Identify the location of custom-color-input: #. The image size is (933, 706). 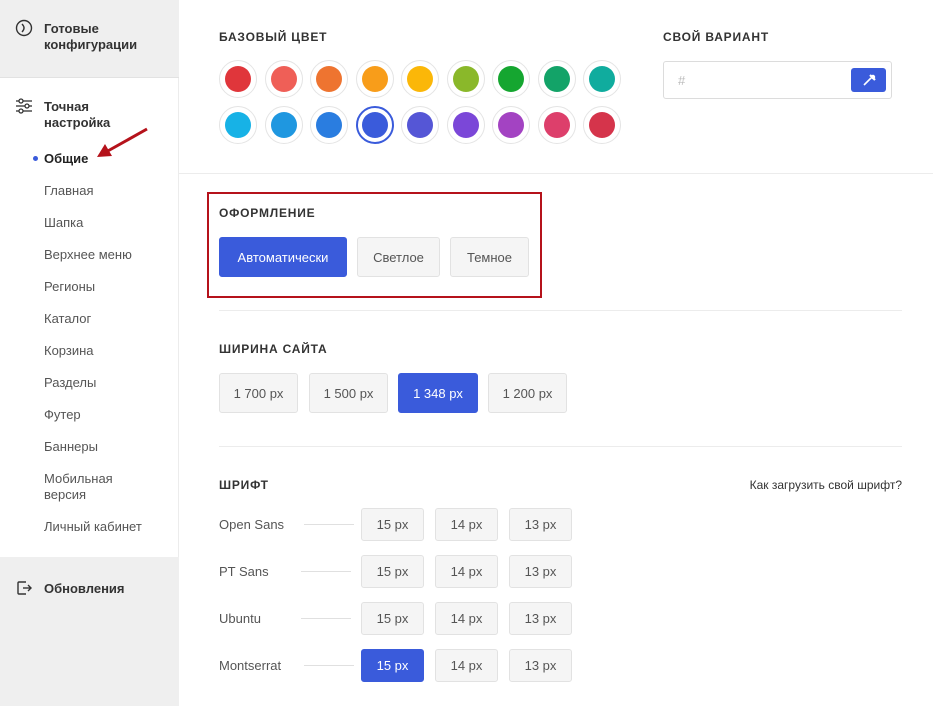
(777, 80).